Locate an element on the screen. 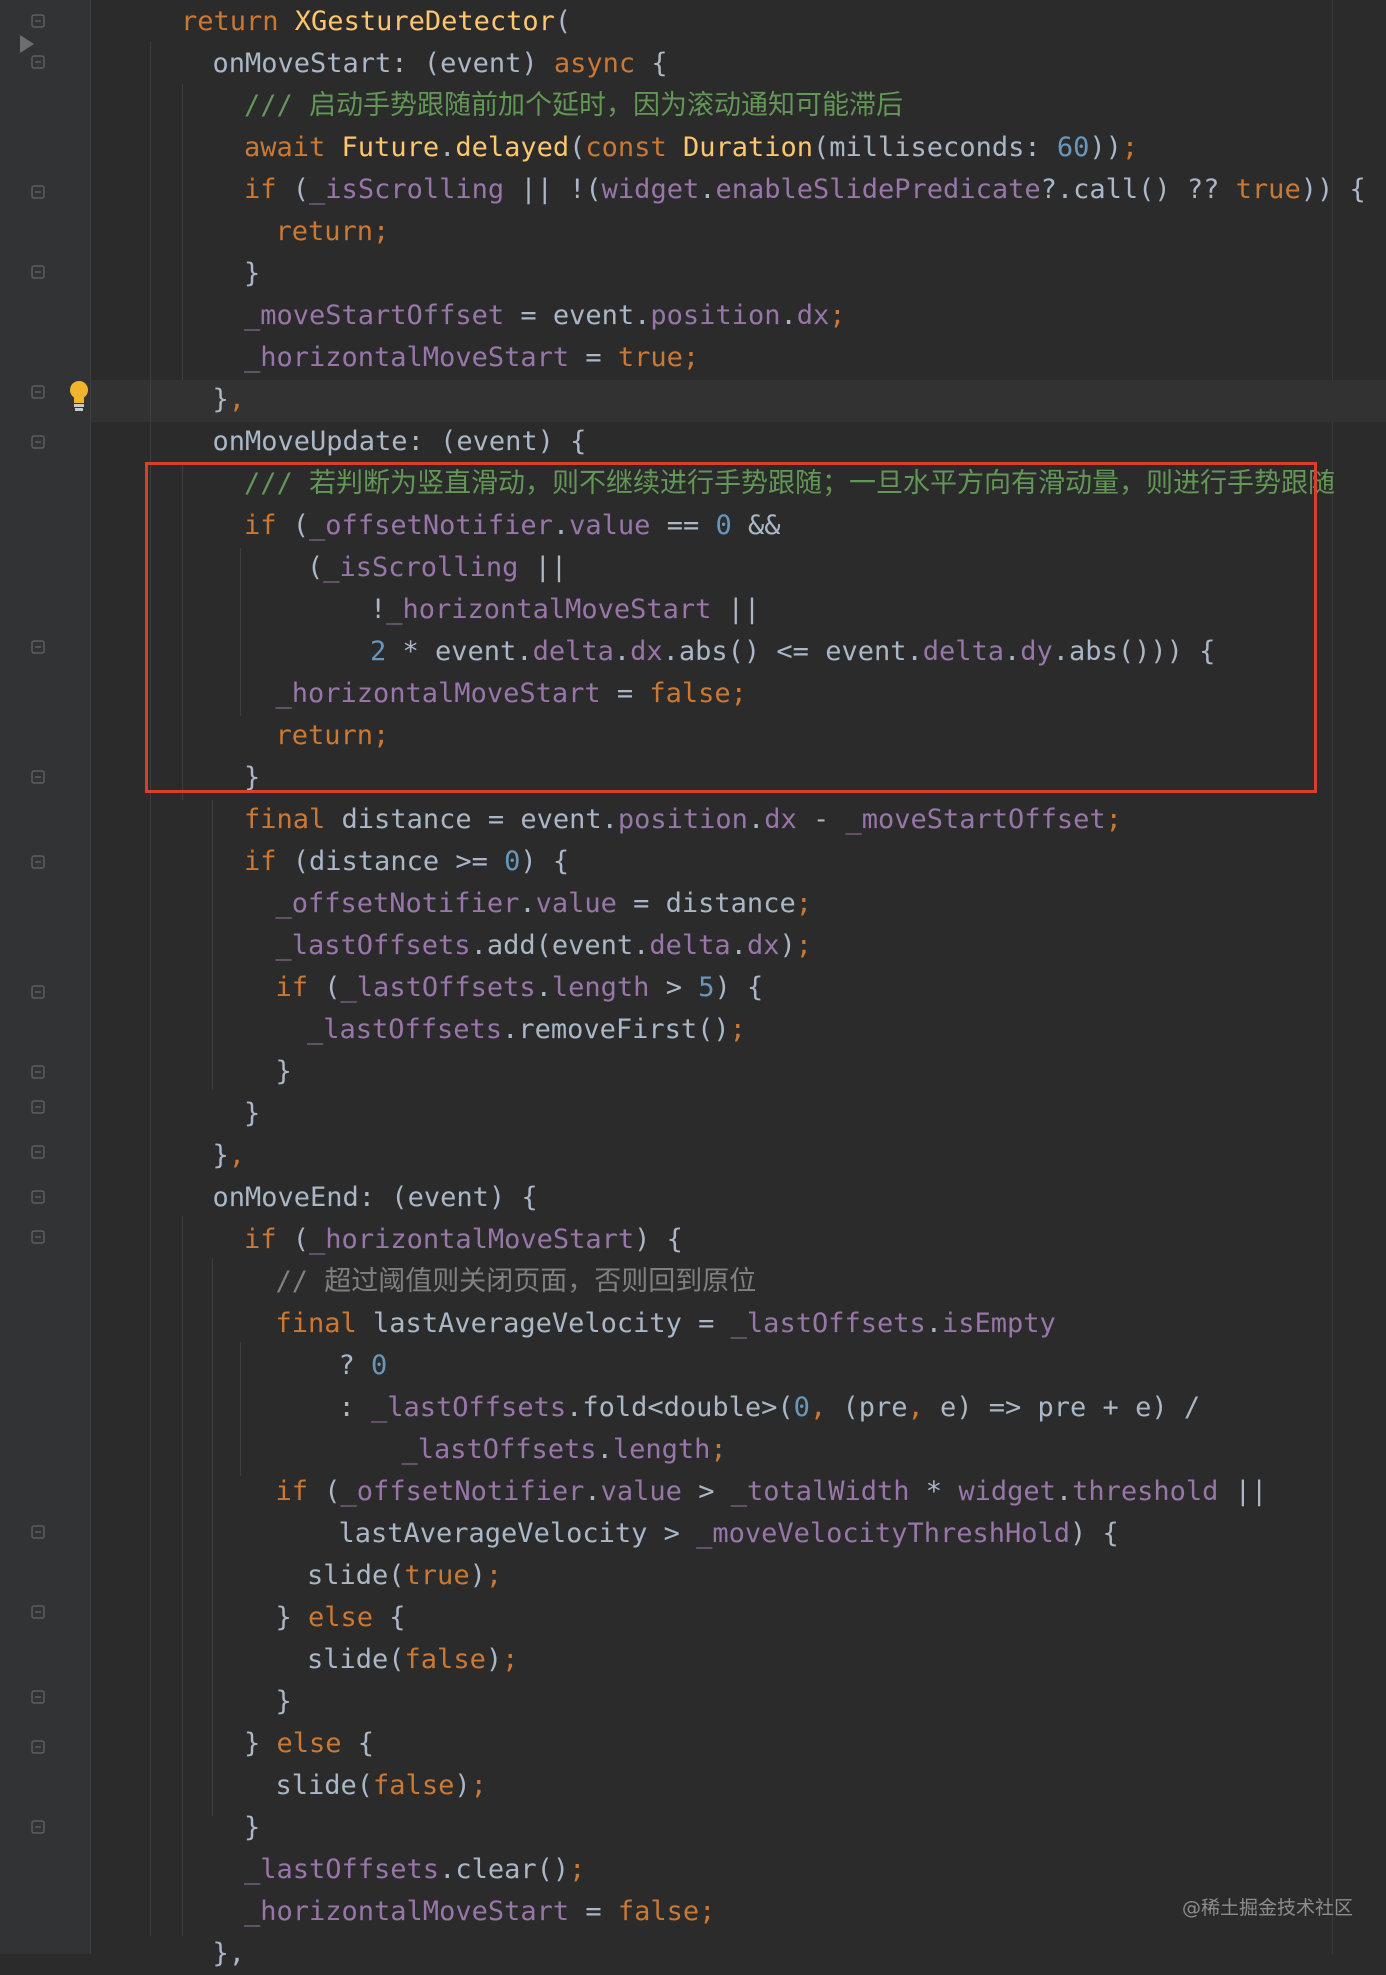 Image resolution: width=1386 pixels, height=1975 pixels. code-token: { is located at coordinates (366, 1743).